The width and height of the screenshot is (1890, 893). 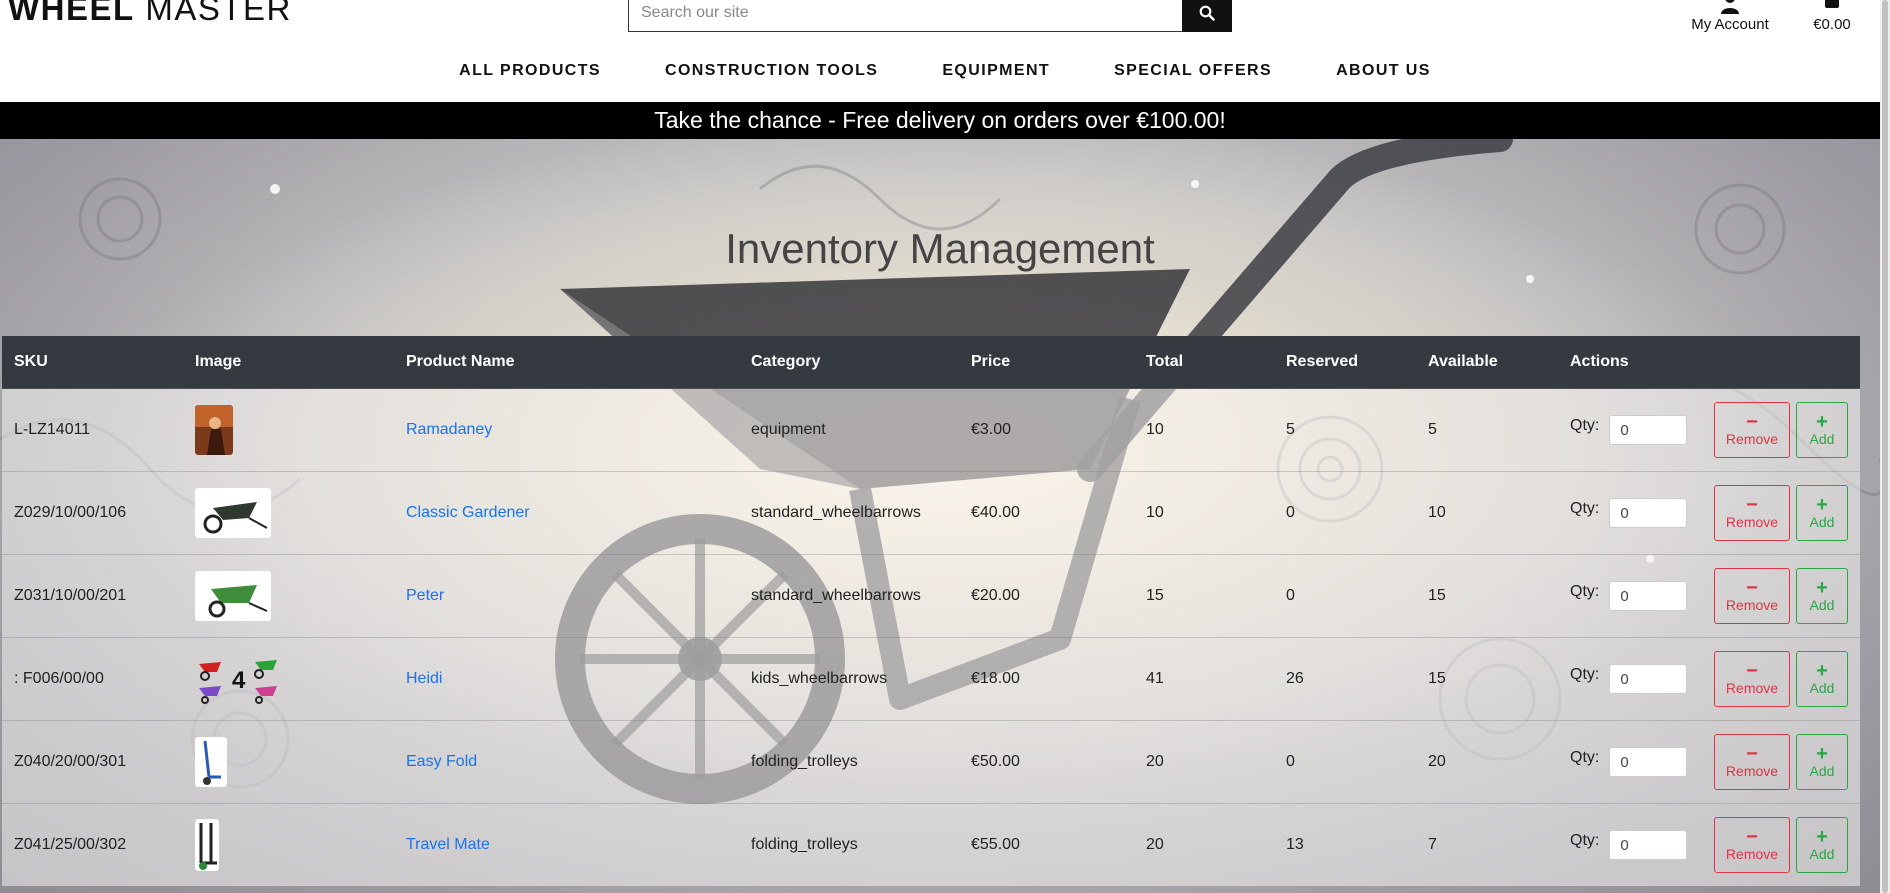 I want to click on column-header-product-name: Product Name, so click(x=566, y=362).